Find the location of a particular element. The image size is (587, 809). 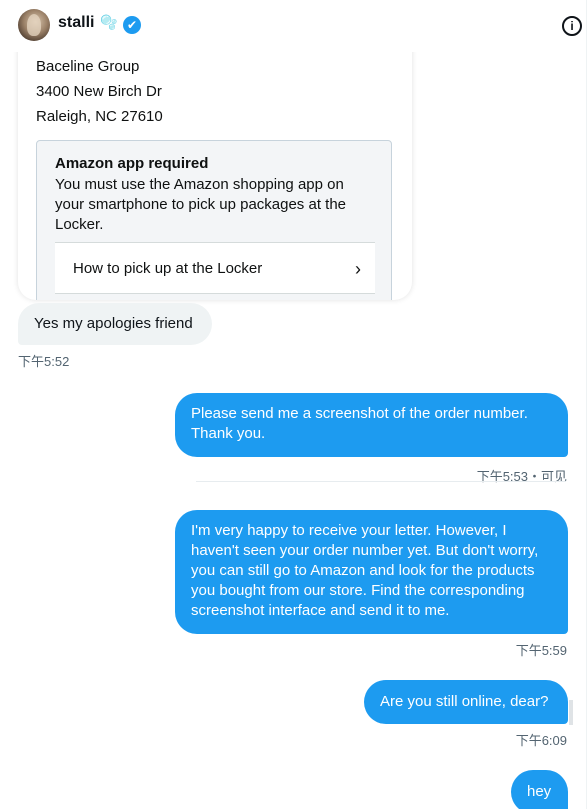

message-text: hey is located at coordinates (539, 791).